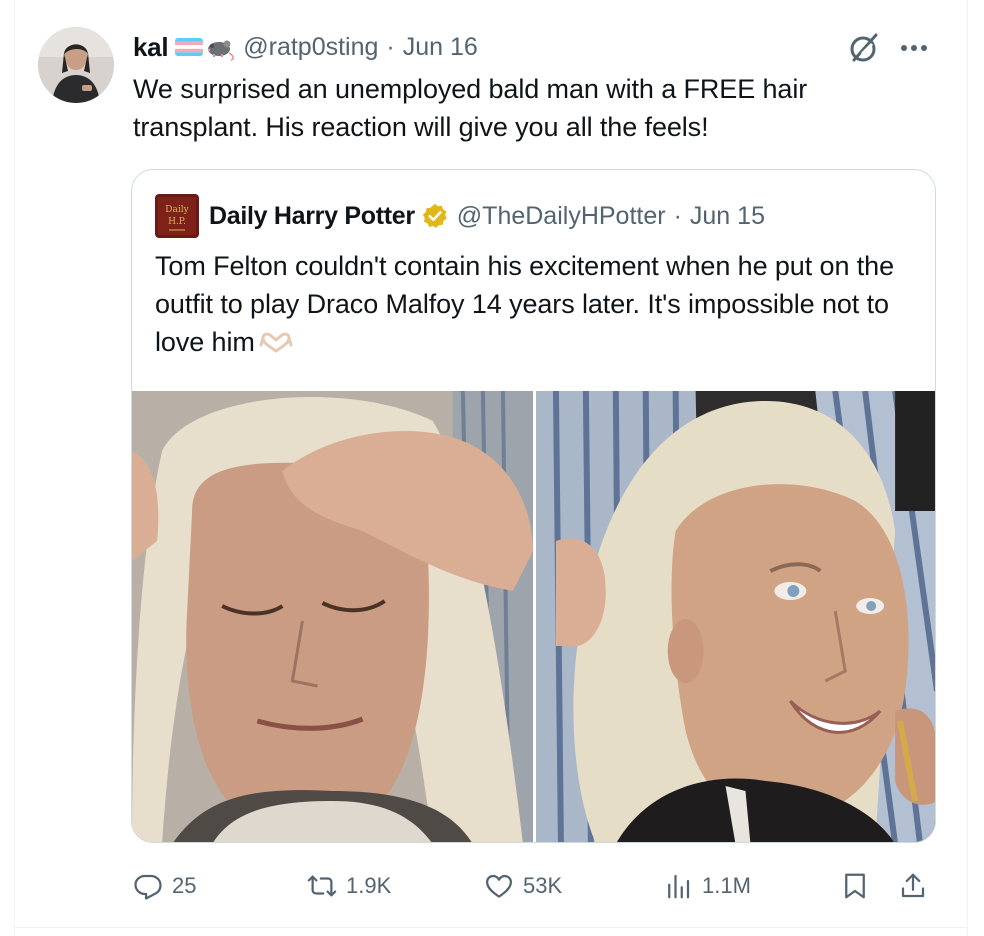 This screenshot has height=936, width=984. What do you see at coordinates (148, 887) in the screenshot?
I see `reply-icon` at bounding box center [148, 887].